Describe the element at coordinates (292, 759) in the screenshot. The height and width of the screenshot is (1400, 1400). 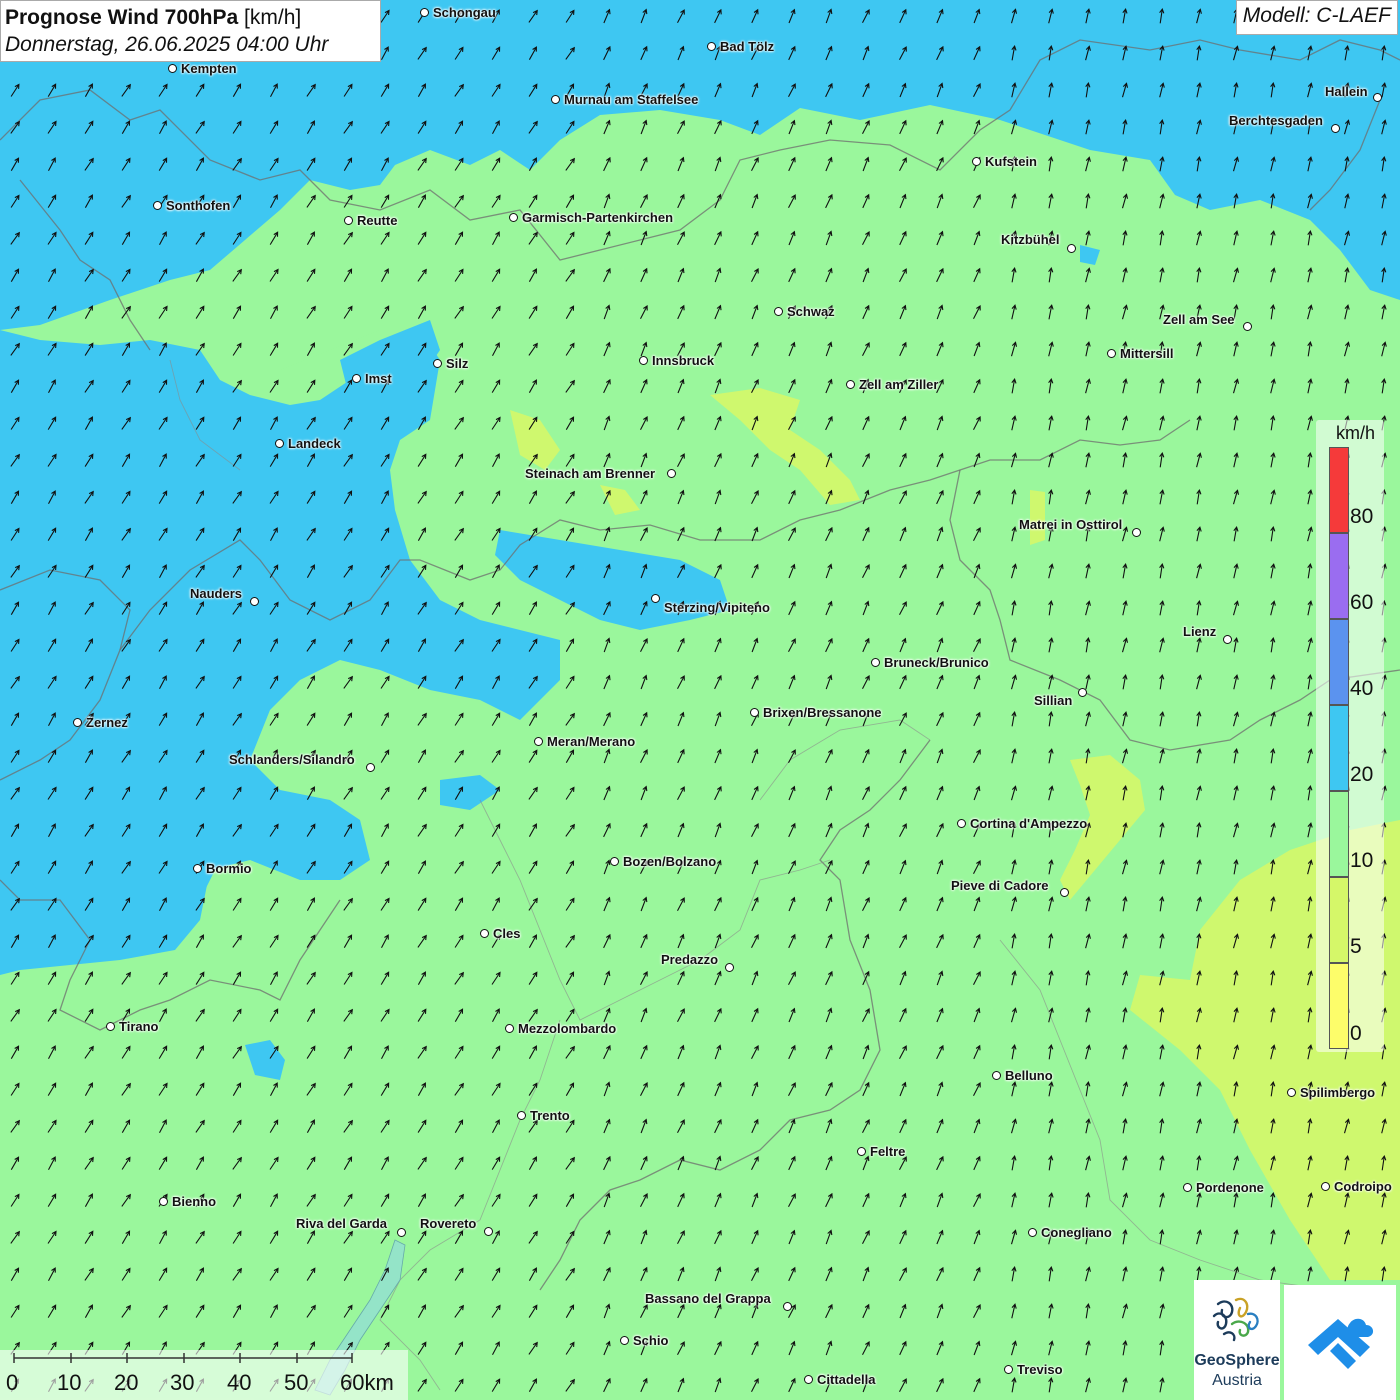
I see `city-label: Schlanders/Silandro` at that location.